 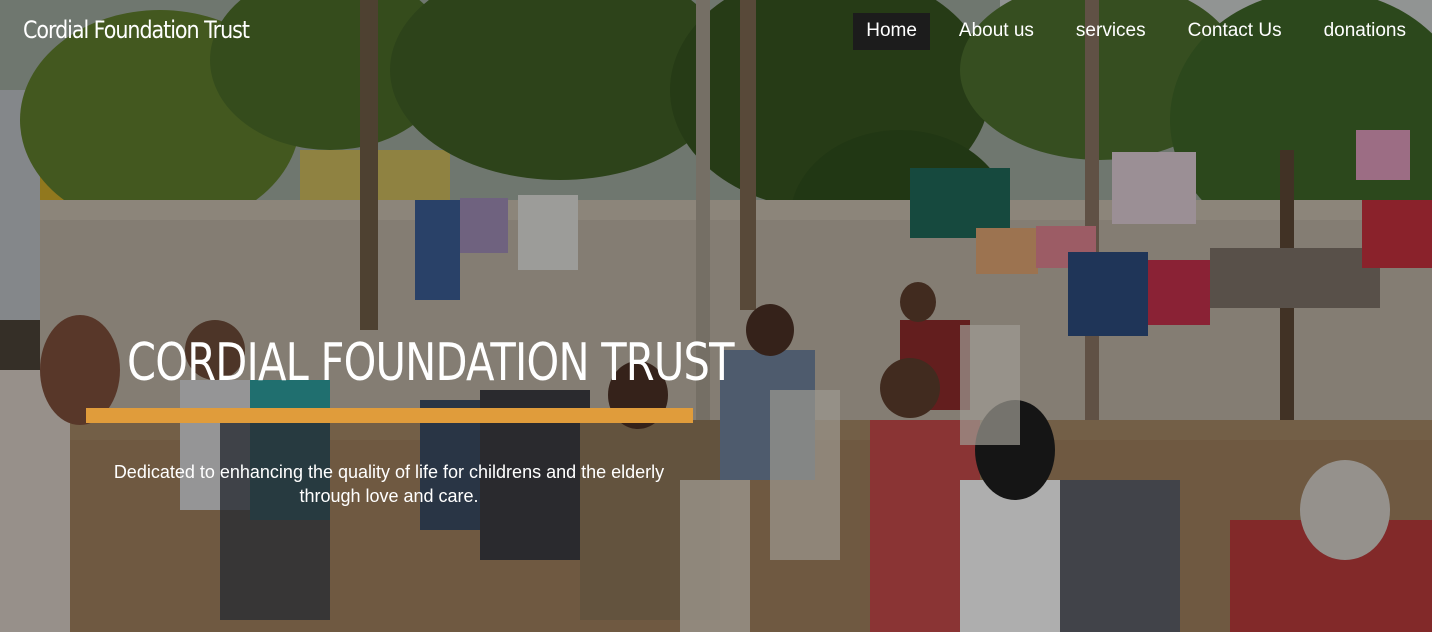 I want to click on nav-home: Home, so click(x=891, y=31).